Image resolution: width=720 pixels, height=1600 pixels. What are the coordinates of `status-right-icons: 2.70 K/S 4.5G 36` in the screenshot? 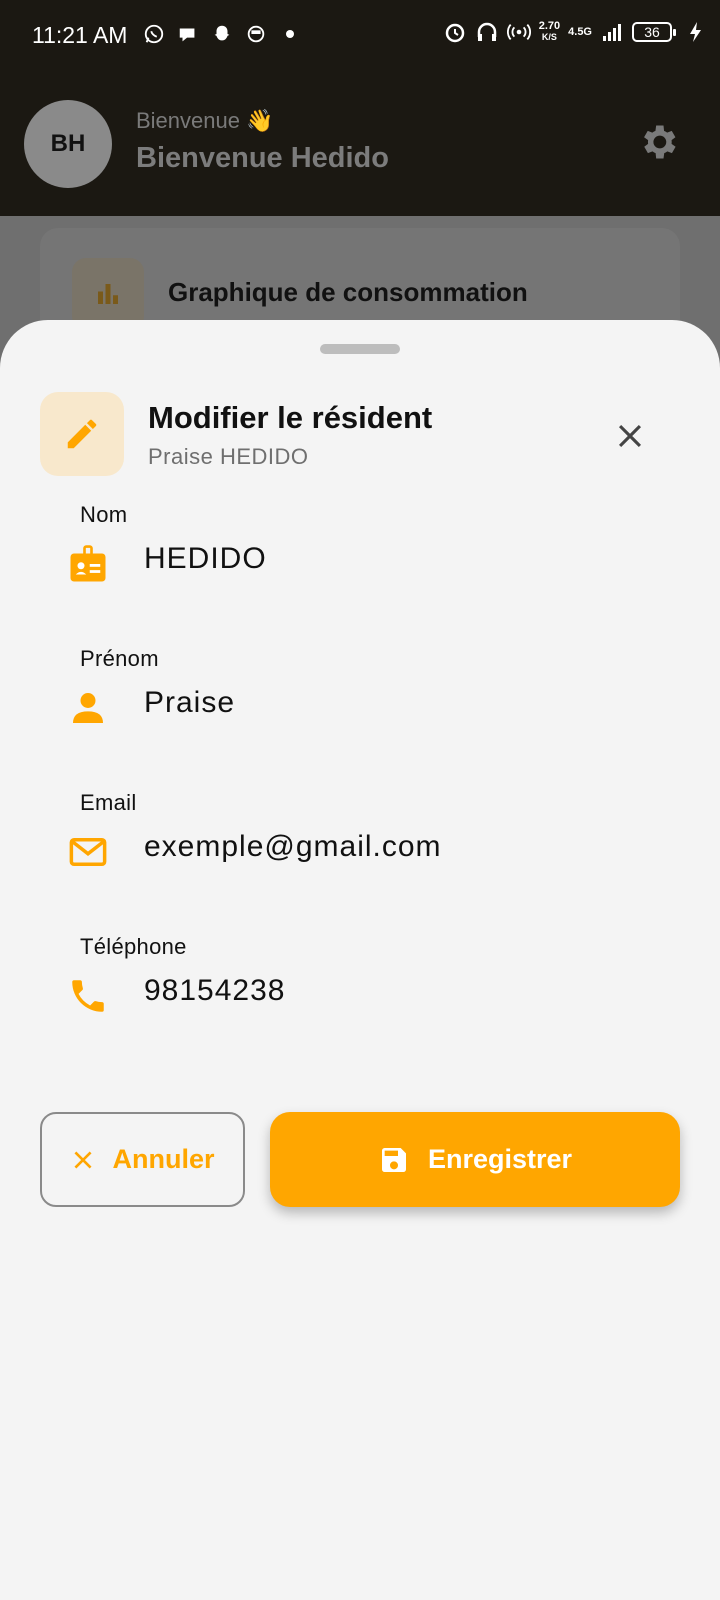 It's located at (575, 32).